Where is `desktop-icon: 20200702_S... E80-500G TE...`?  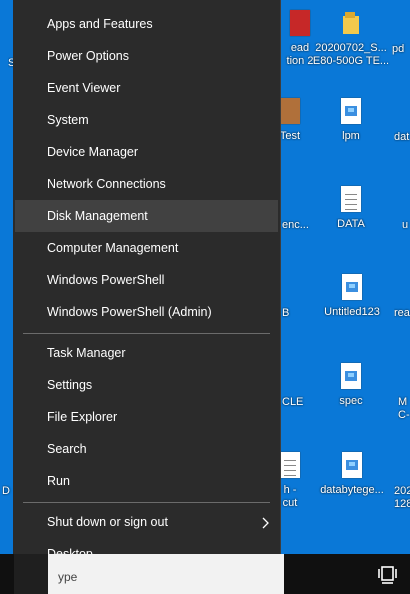 desktop-icon: 20200702_S... E80-500G TE... is located at coordinates (351, 39).